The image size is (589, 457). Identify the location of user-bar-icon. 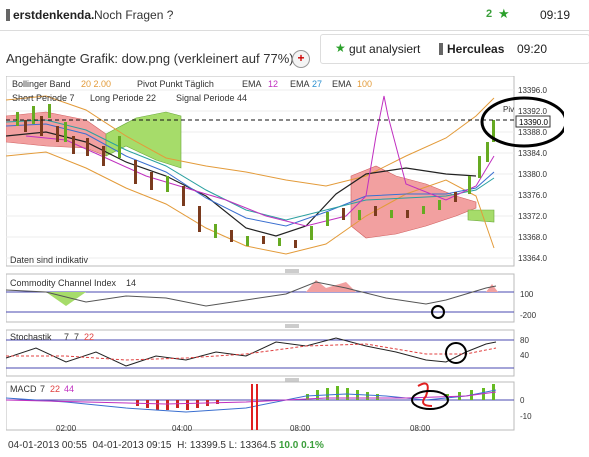
(441, 49).